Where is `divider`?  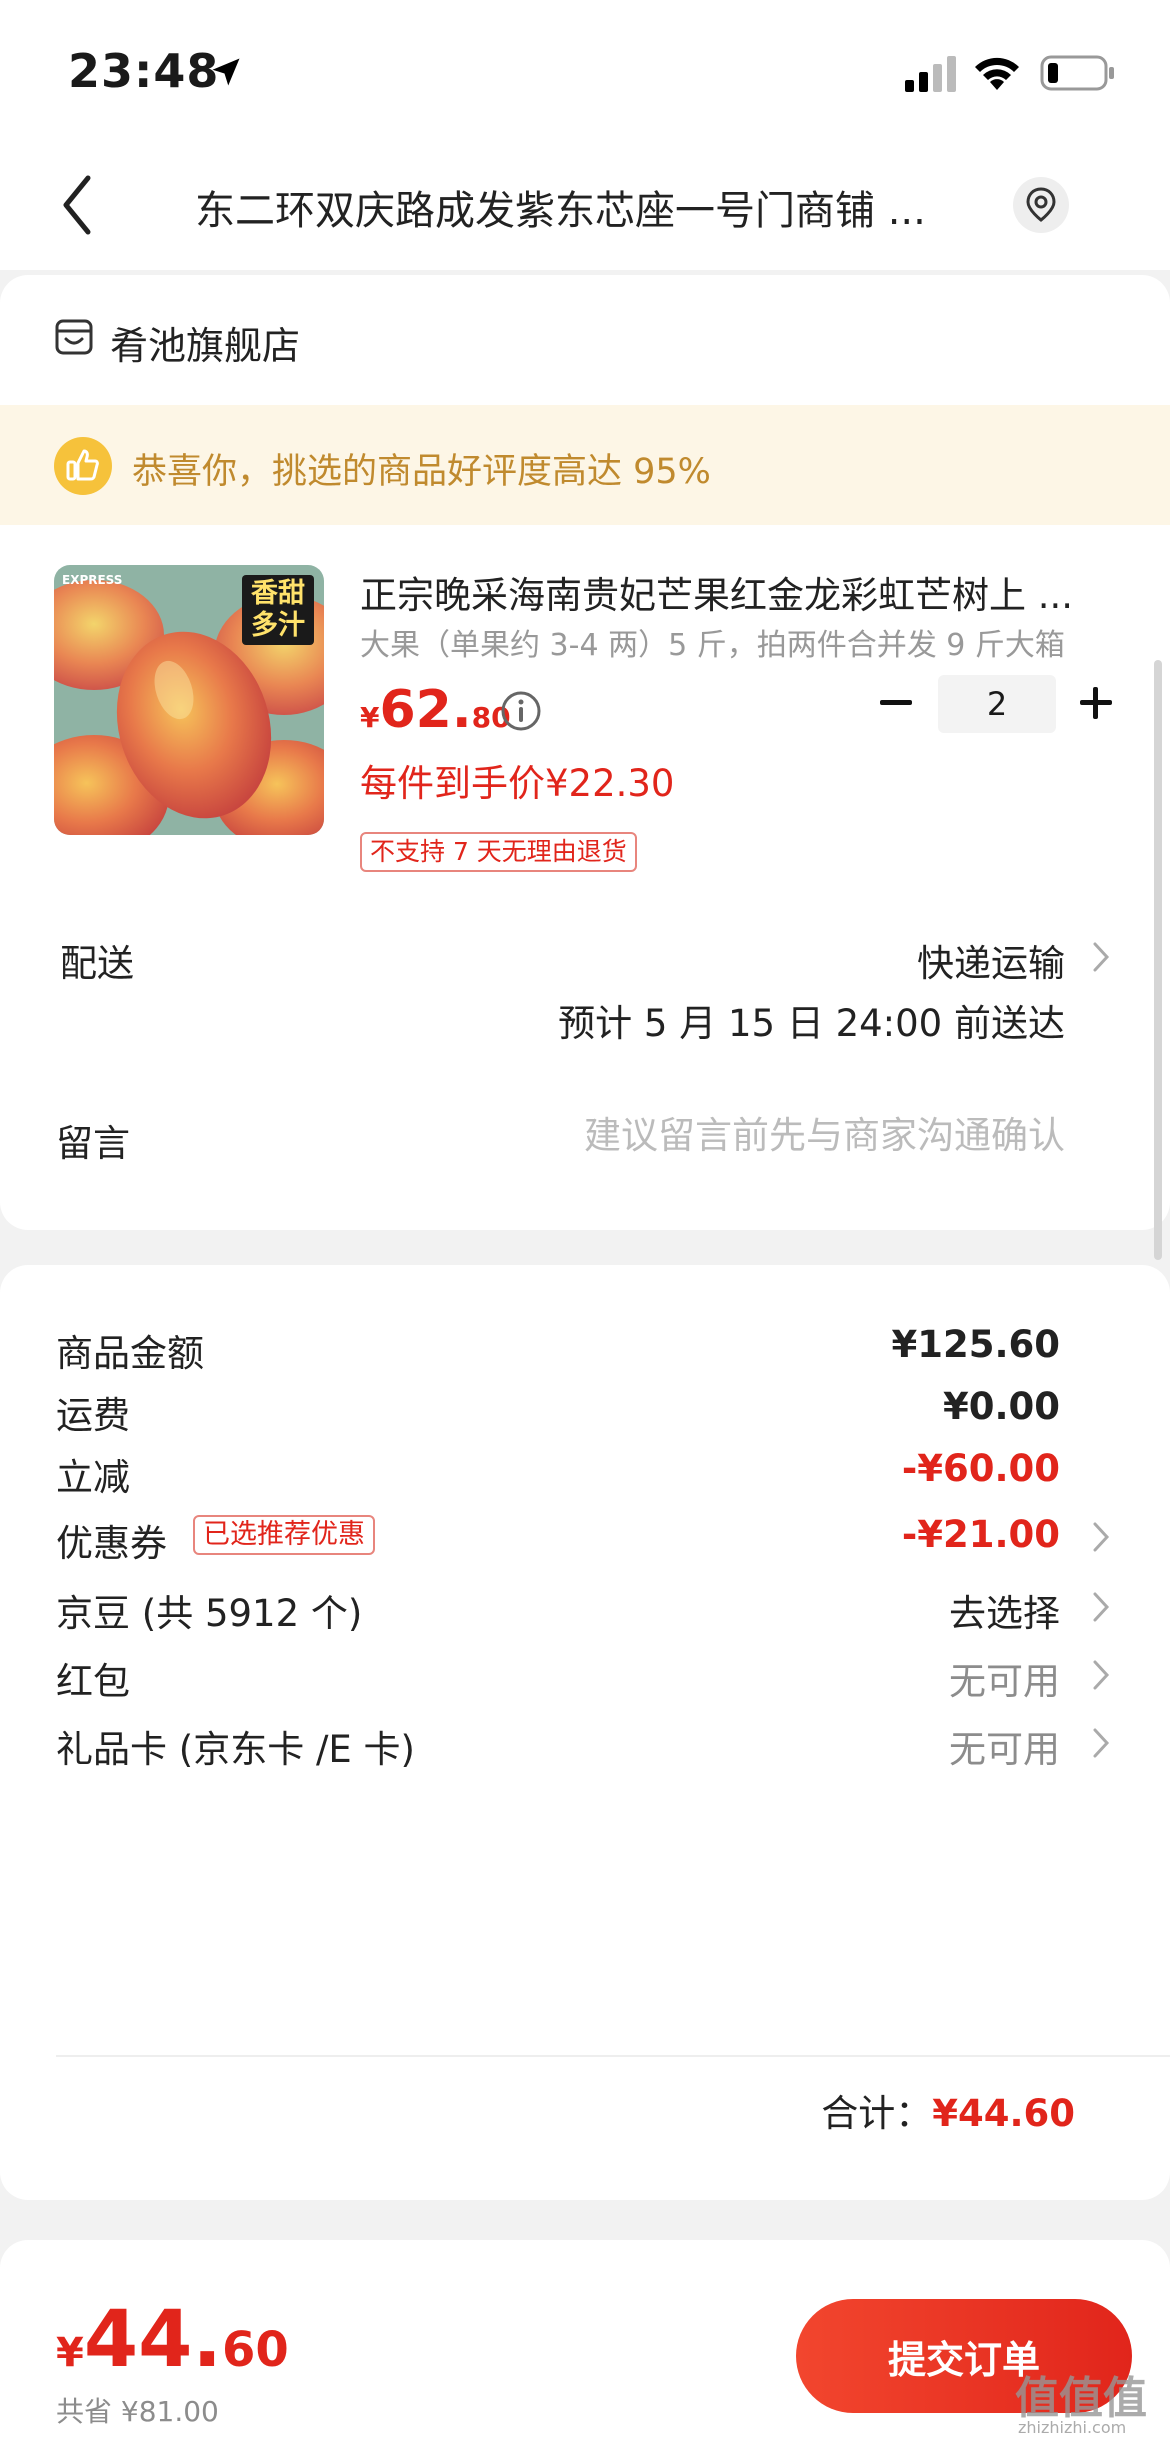
divider is located at coordinates (613, 2056).